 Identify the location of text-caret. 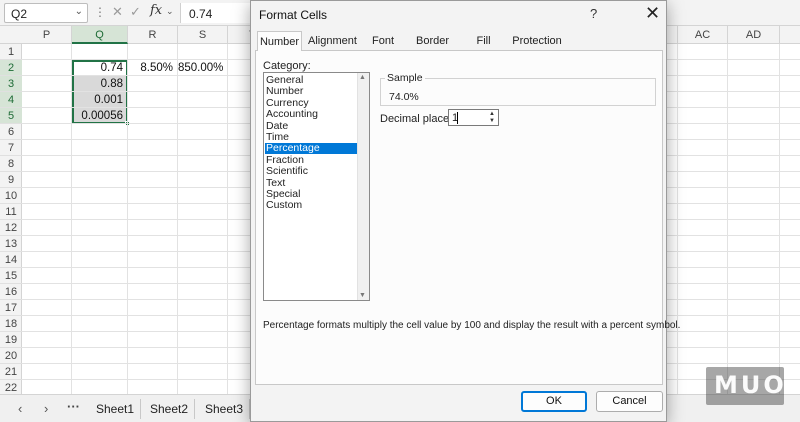
(457, 118).